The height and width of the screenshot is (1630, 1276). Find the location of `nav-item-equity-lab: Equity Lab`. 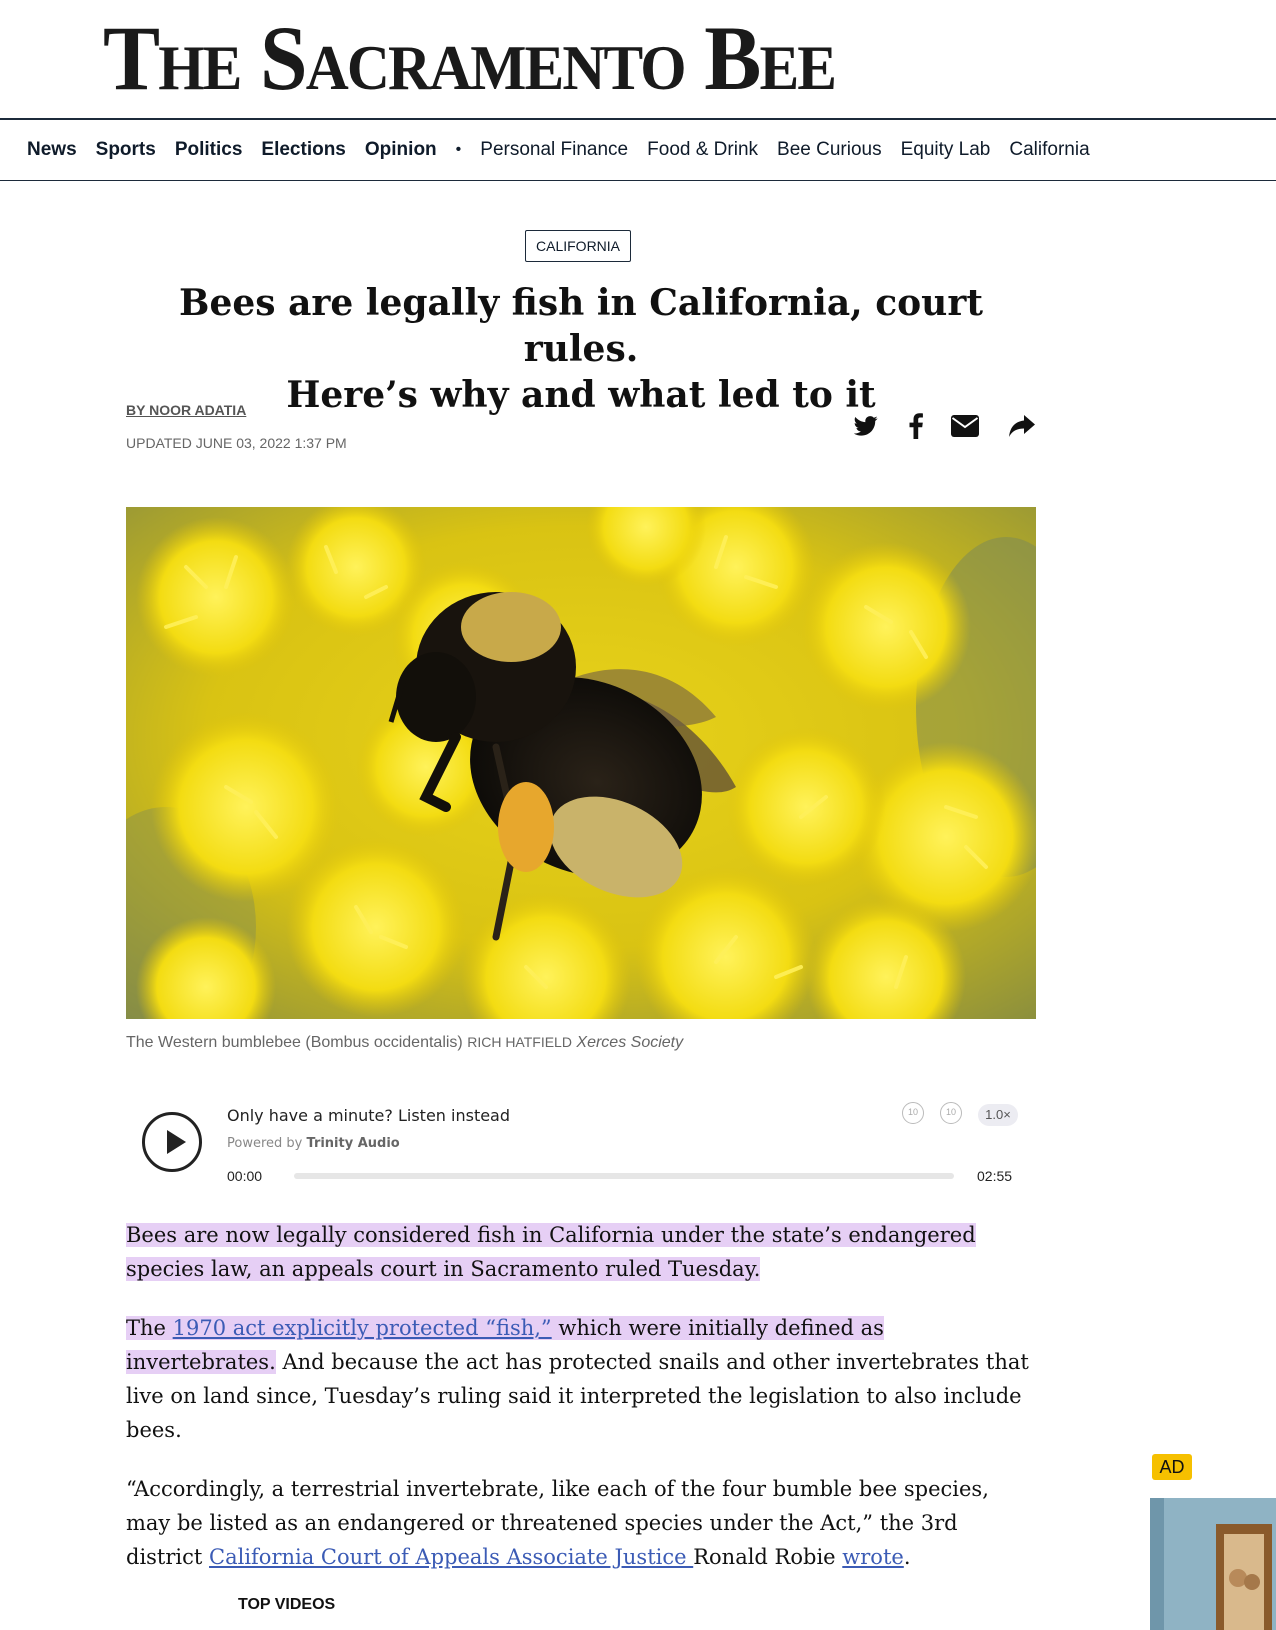

nav-item-equity-lab: Equity Lab is located at coordinates (946, 150).